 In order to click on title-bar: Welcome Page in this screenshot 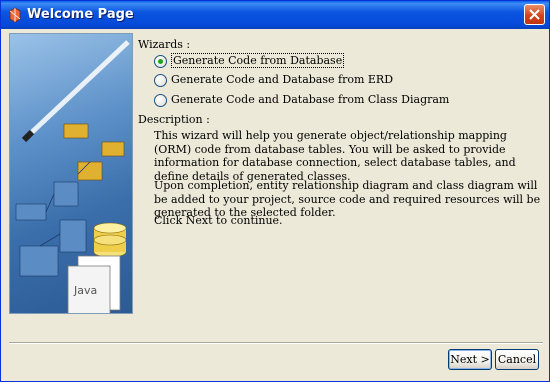, I will do `click(275, 15)`.